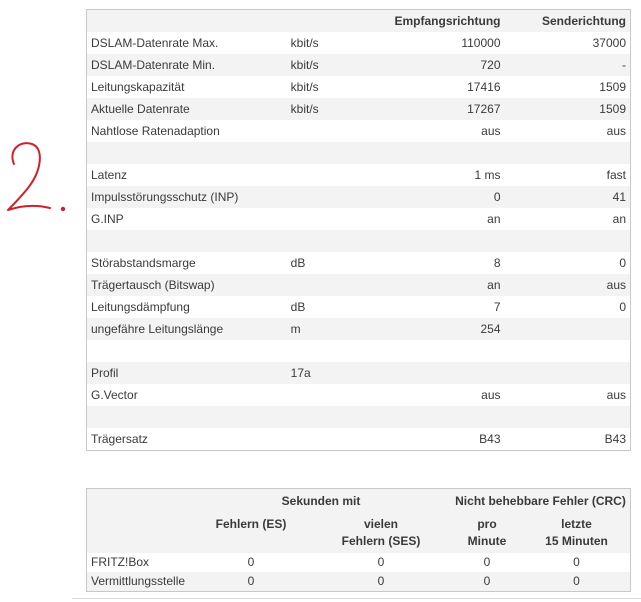  Describe the element at coordinates (609, 43) in the screenshot. I see `row-senderichtung-value: 37000` at that location.